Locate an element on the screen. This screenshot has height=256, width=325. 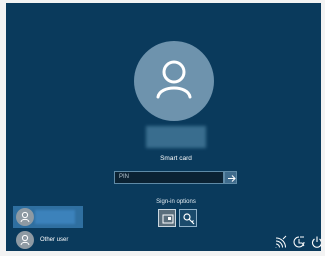
network-button is located at coordinates (281, 242).